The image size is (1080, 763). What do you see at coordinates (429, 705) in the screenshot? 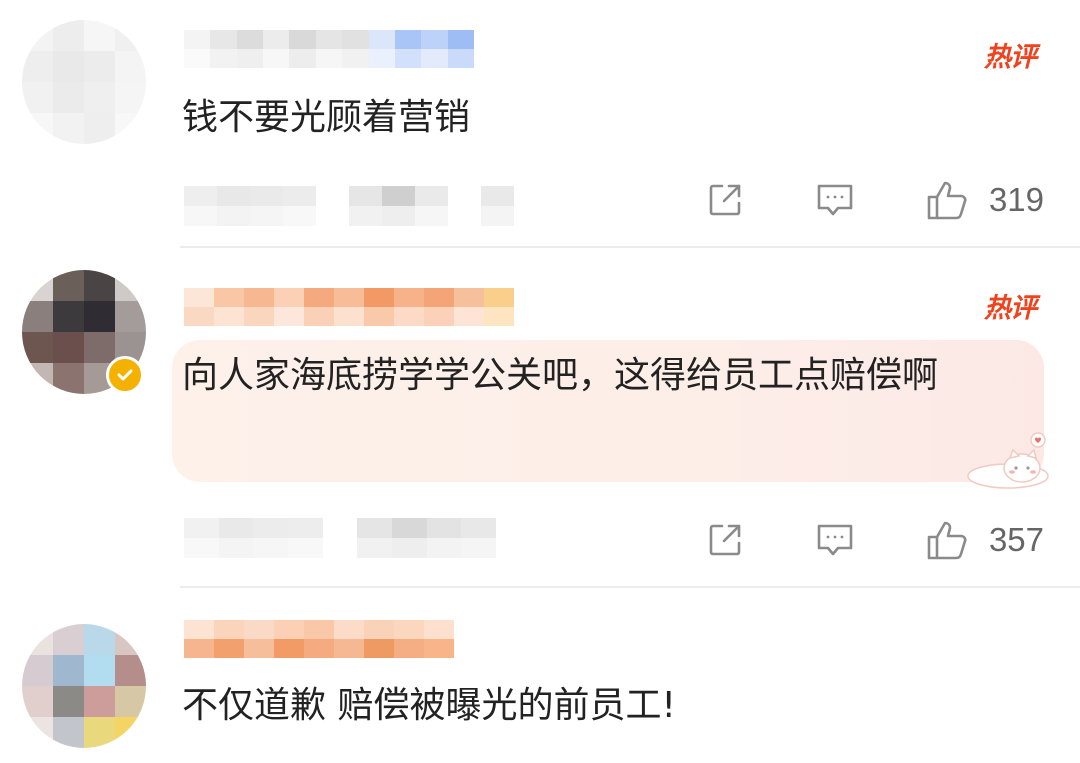
I see `comment-text: 不仅道歉 赔偿被曝光的前员工!` at bounding box center [429, 705].